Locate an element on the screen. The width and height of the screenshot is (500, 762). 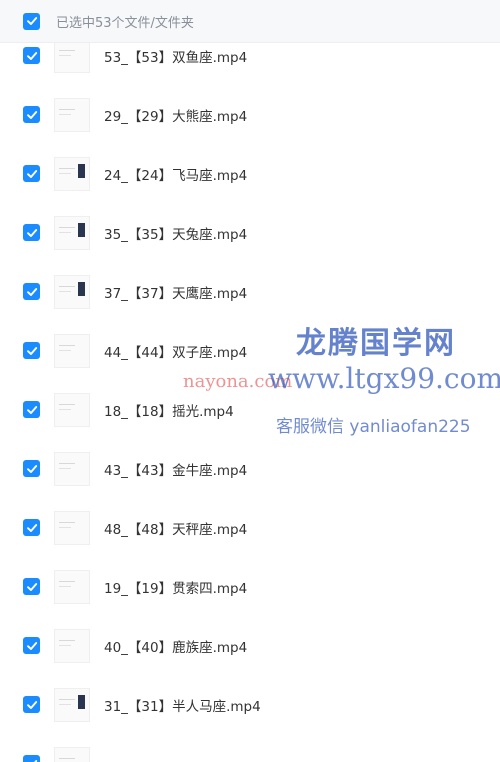
file-name: 35_【35】天兔座.mp4 is located at coordinates (175, 233).